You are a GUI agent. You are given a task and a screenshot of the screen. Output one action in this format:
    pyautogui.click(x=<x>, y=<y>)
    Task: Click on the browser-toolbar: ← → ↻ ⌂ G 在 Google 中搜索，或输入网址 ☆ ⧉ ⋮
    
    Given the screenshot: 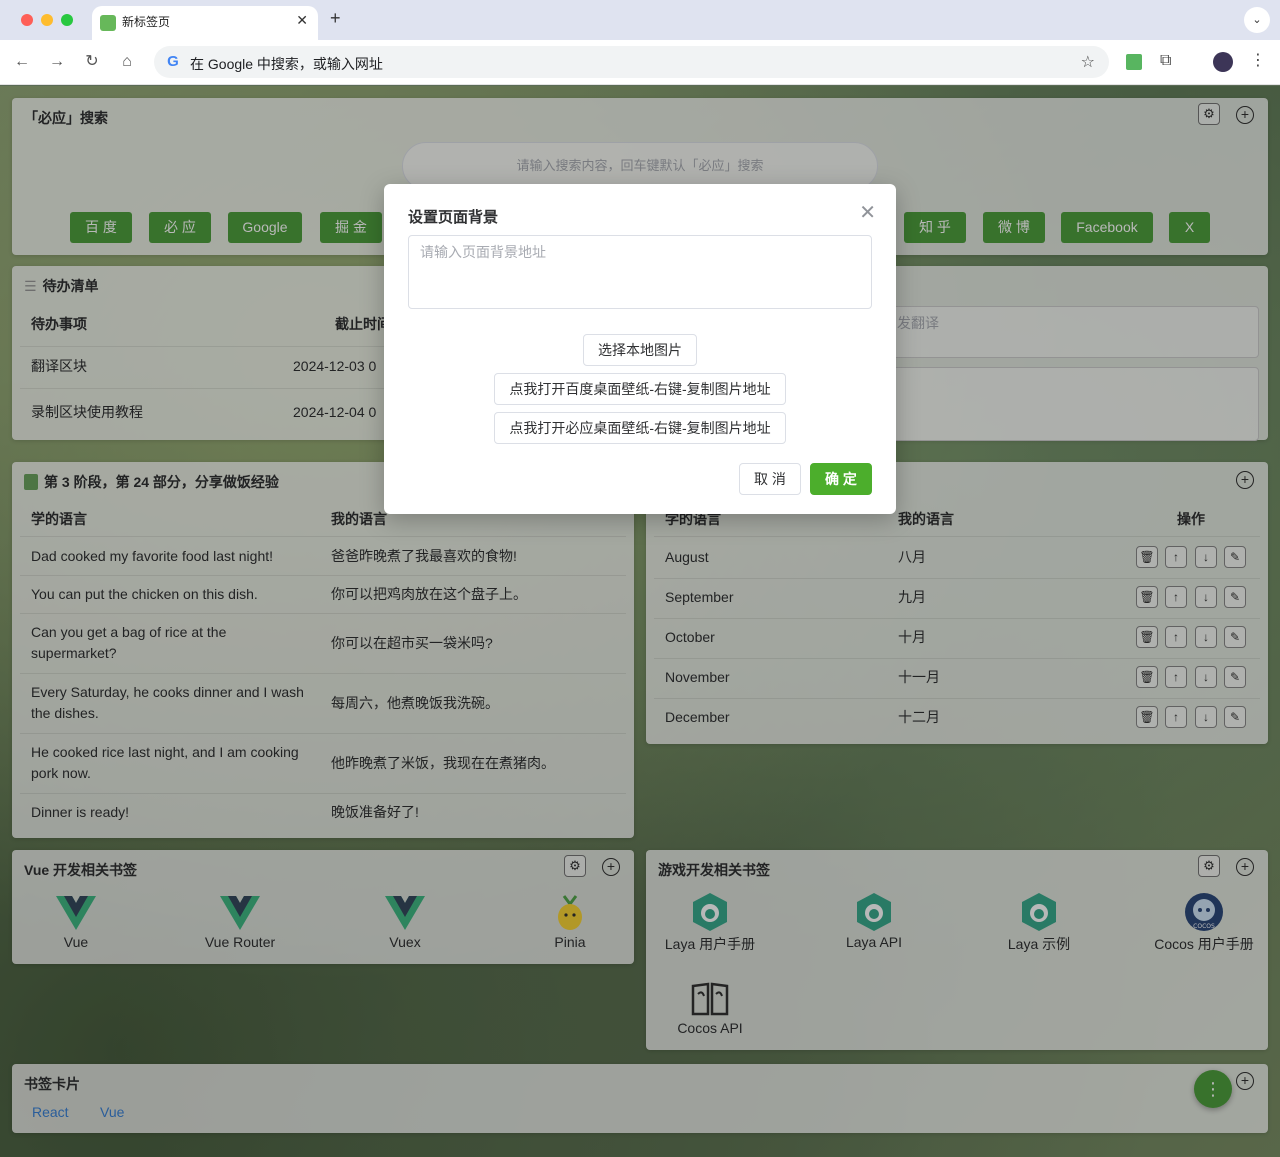 What is the action you would take?
    pyautogui.click(x=640, y=62)
    